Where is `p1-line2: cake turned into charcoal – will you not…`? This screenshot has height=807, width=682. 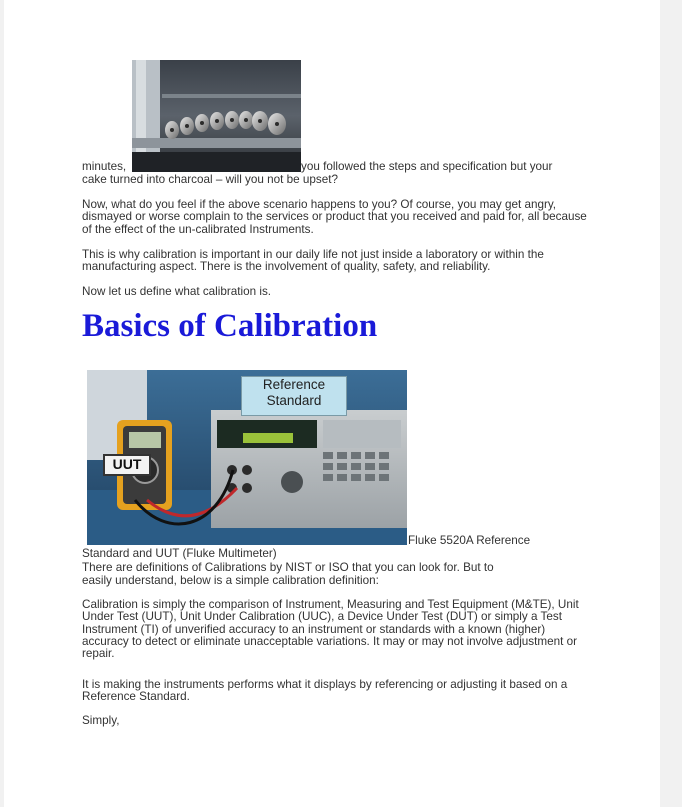
p1-line2: cake turned into charcoal – will you not… is located at coordinates (210, 179).